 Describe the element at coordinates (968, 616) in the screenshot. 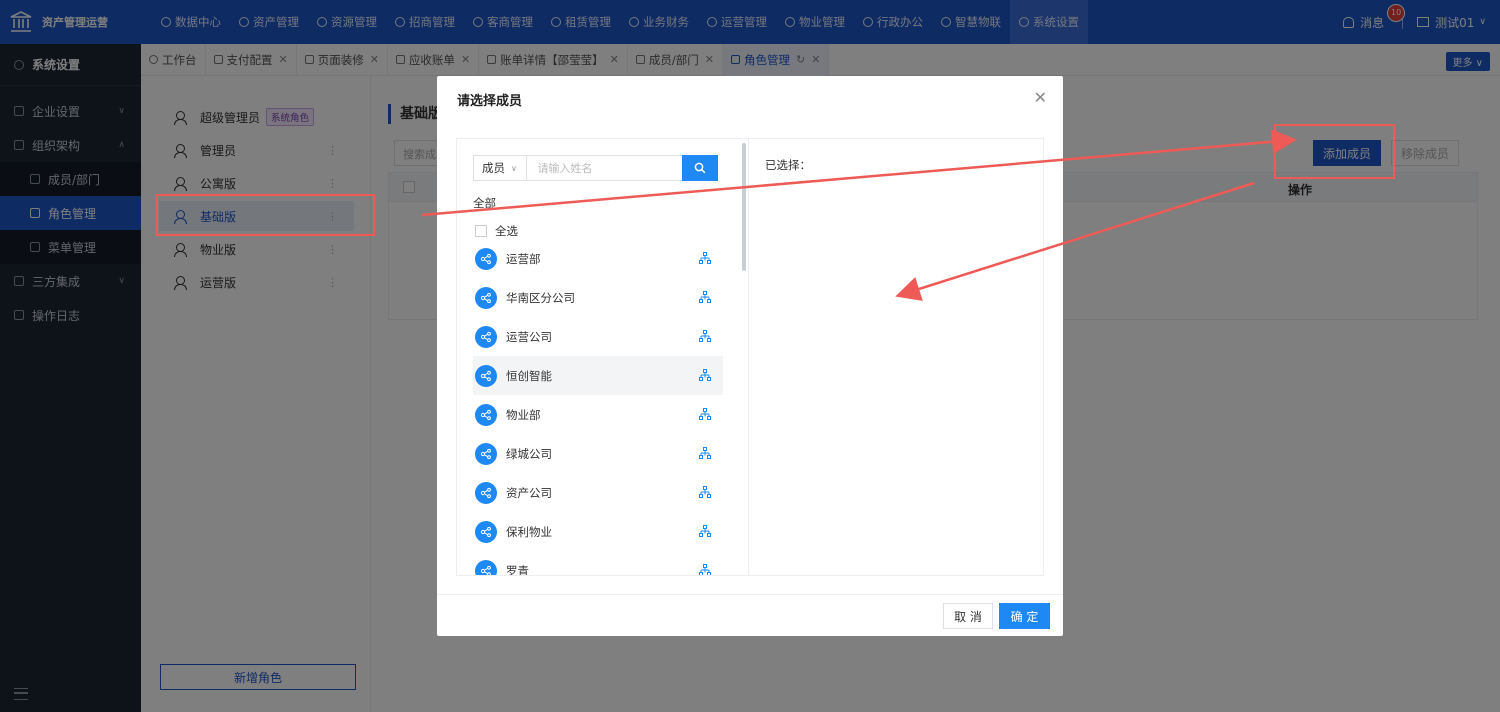

I see `cancel-button: 取 消` at that location.